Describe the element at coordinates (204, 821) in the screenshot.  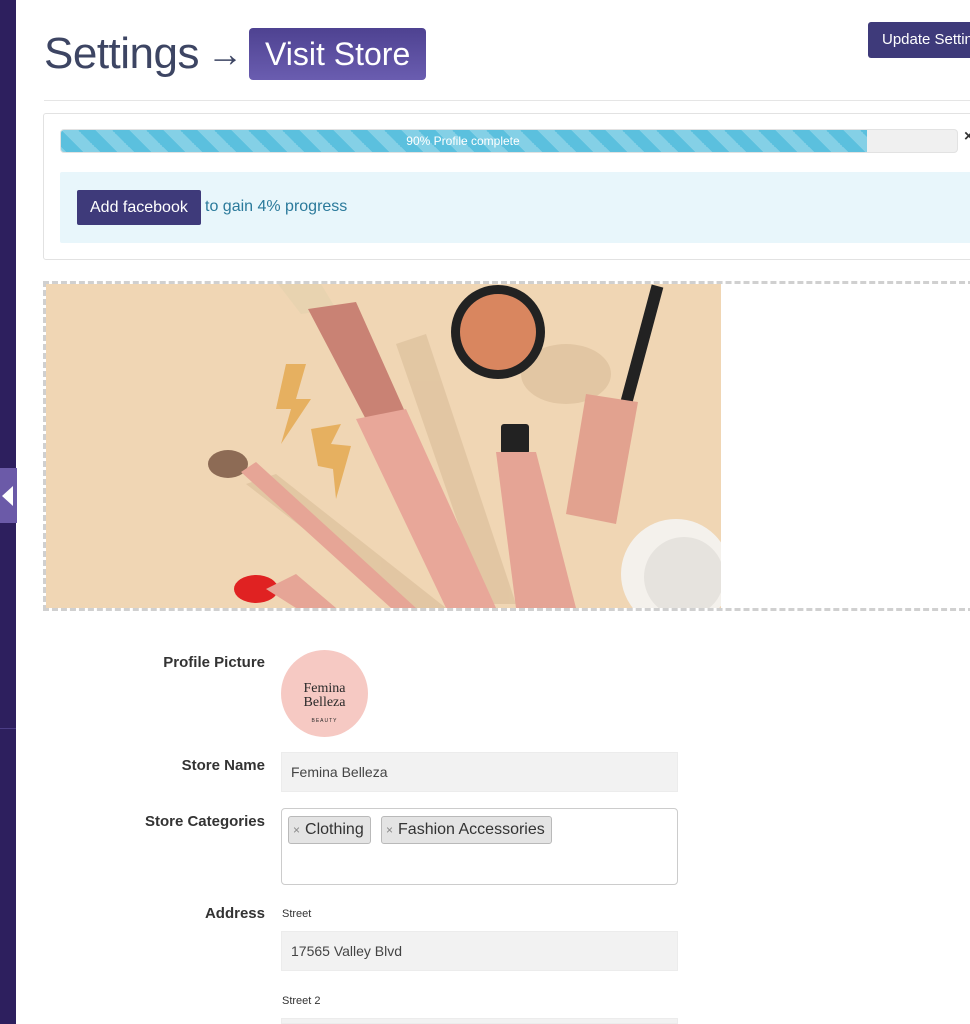
I see `store-categories-label: Store Categories` at that location.